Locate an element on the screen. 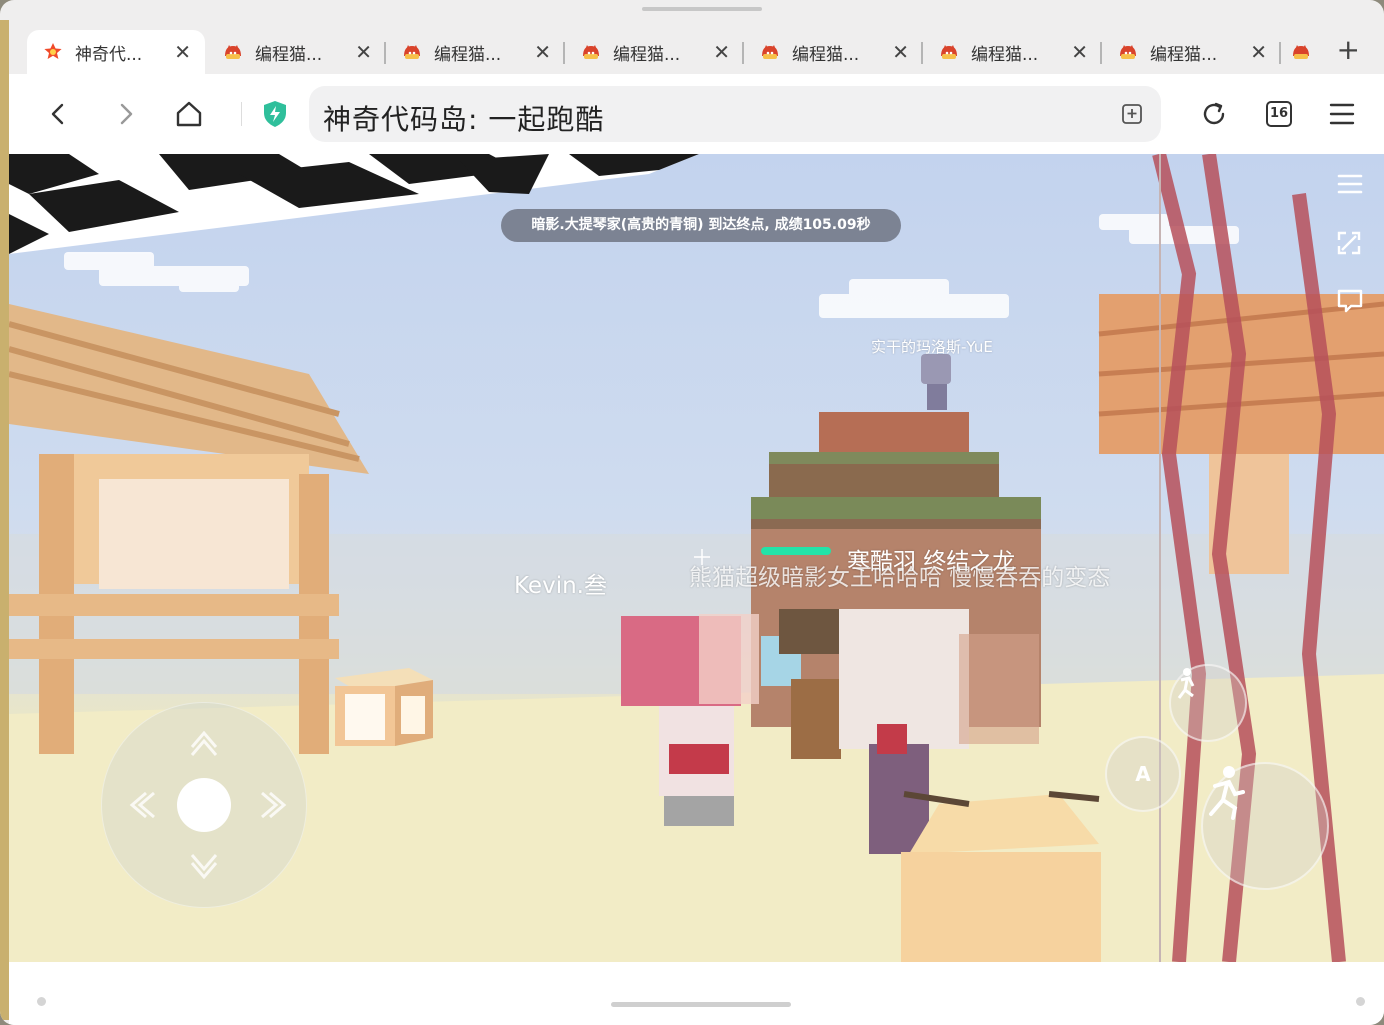 The height and width of the screenshot is (1025, 1384). finish-notification: 暗影.大提琴家(高贵的青铜) 到达终点, 成绩105.09秒 is located at coordinates (701, 225).